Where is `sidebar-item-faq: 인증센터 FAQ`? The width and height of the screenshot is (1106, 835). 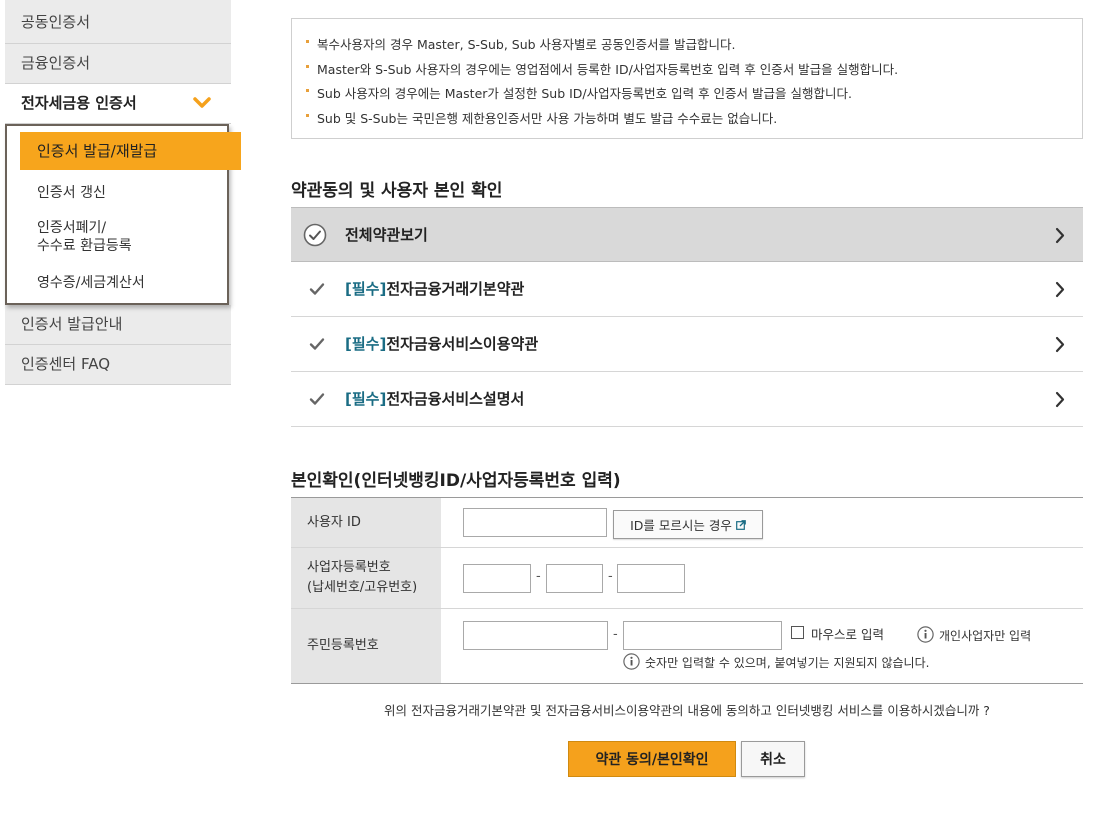
sidebar-item-faq: 인증센터 FAQ is located at coordinates (118, 365).